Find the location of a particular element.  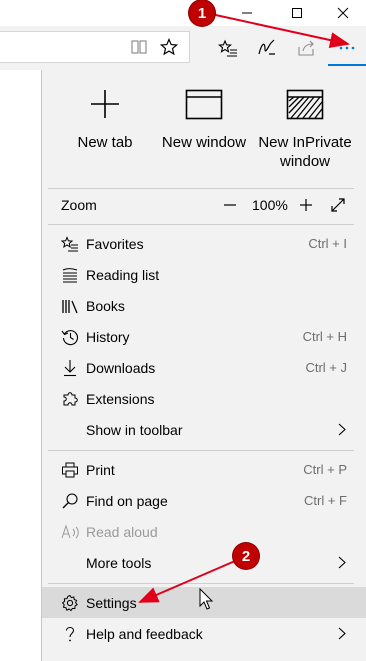

minus-icon is located at coordinates (230, 204).